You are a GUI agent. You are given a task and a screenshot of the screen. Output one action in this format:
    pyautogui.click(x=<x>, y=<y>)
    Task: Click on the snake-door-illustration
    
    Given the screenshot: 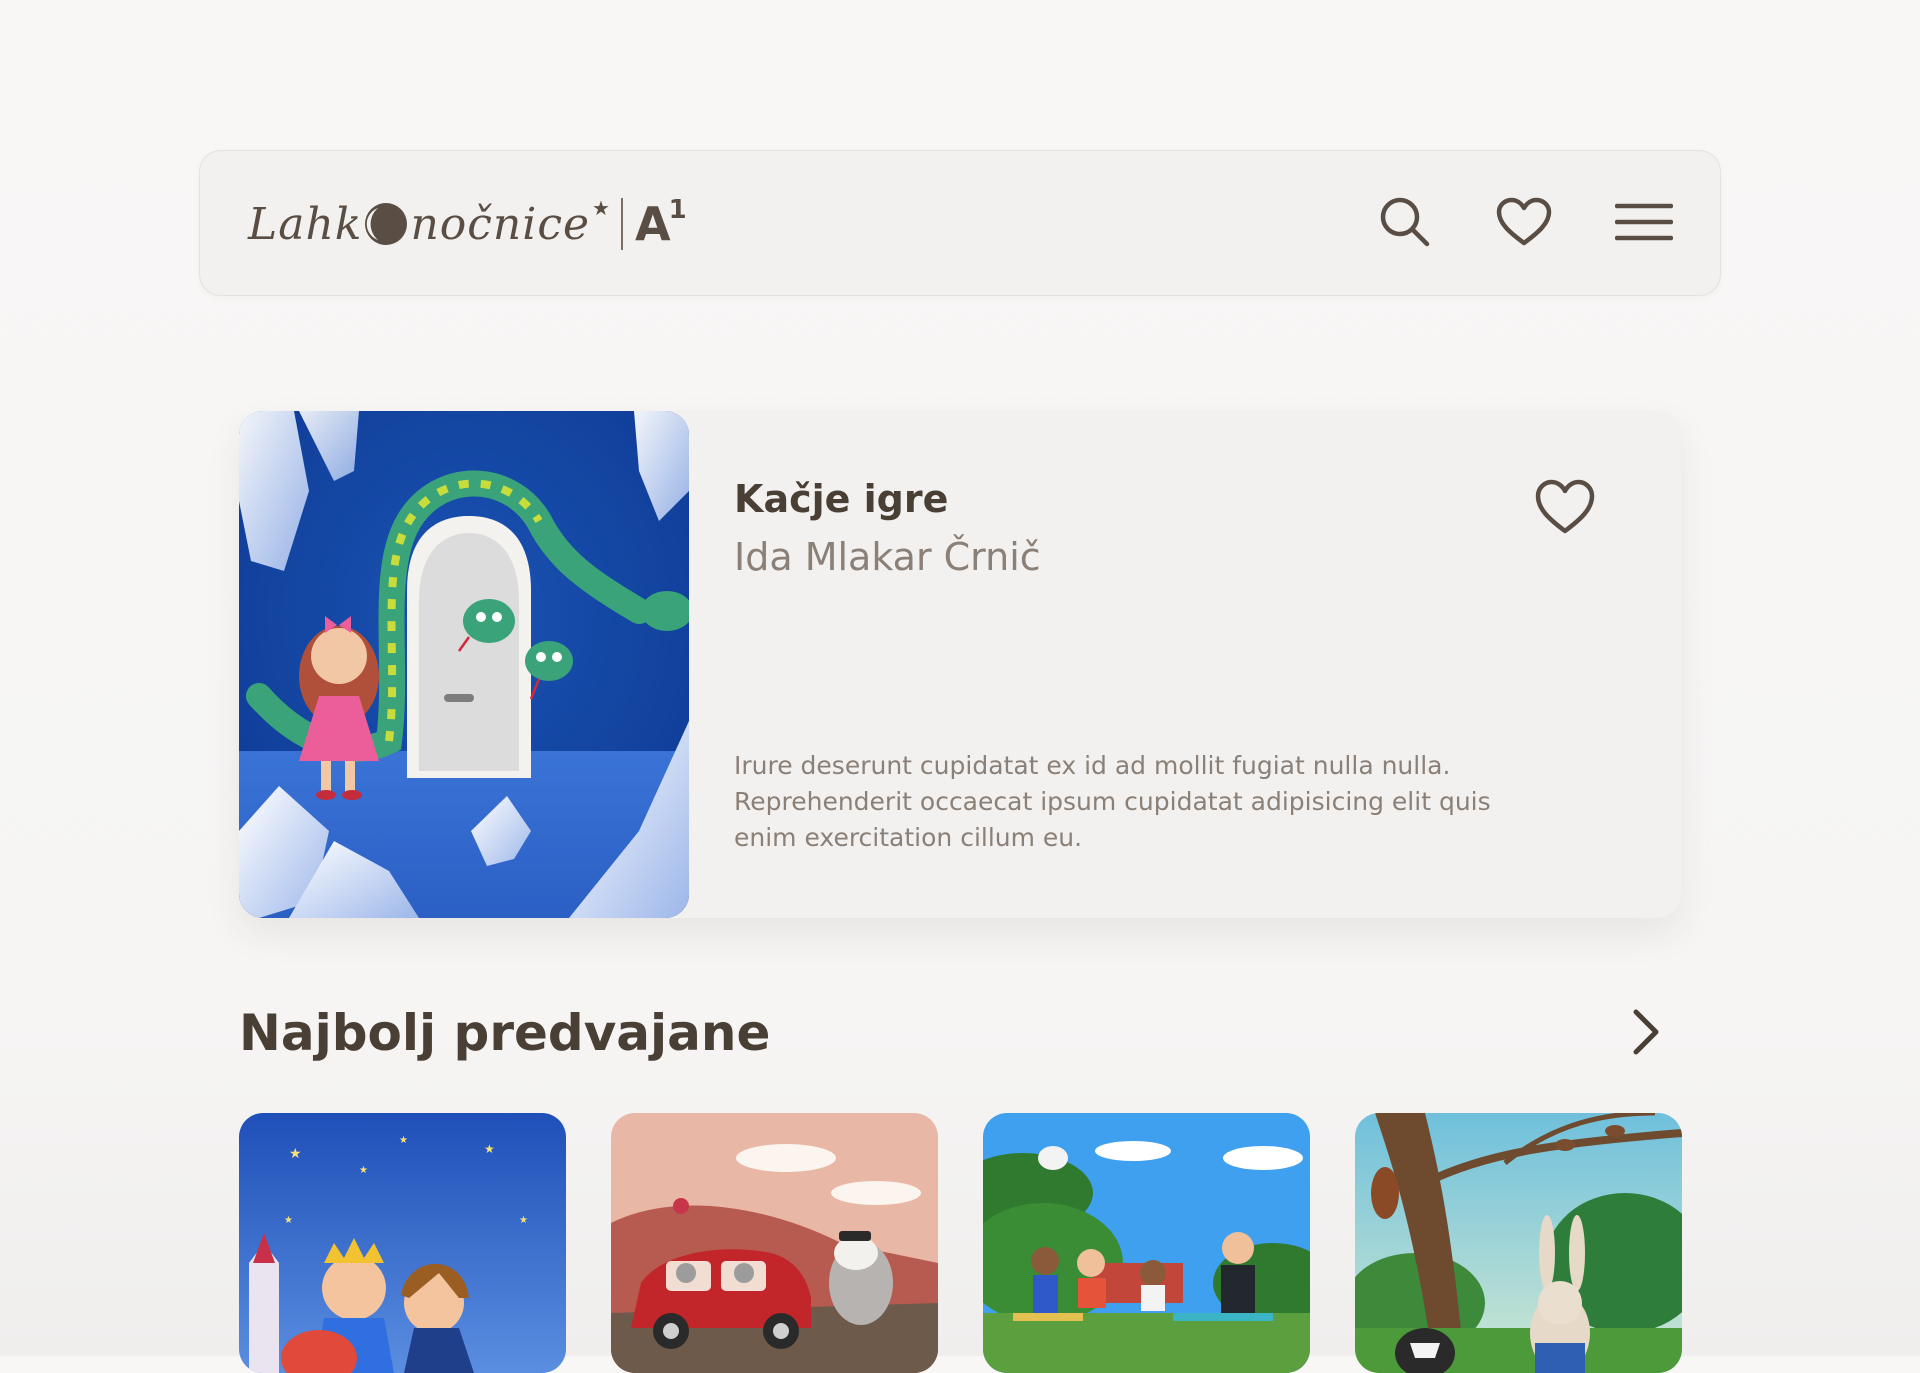 What is the action you would take?
    pyautogui.click(x=464, y=664)
    